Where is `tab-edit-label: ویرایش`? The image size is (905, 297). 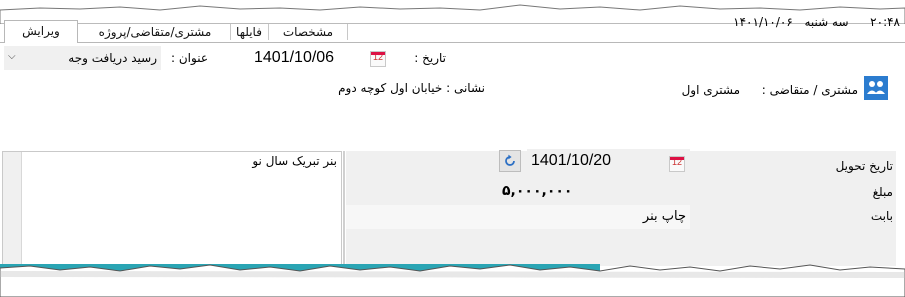
tab-edit-label: ویرایش is located at coordinates (41, 31).